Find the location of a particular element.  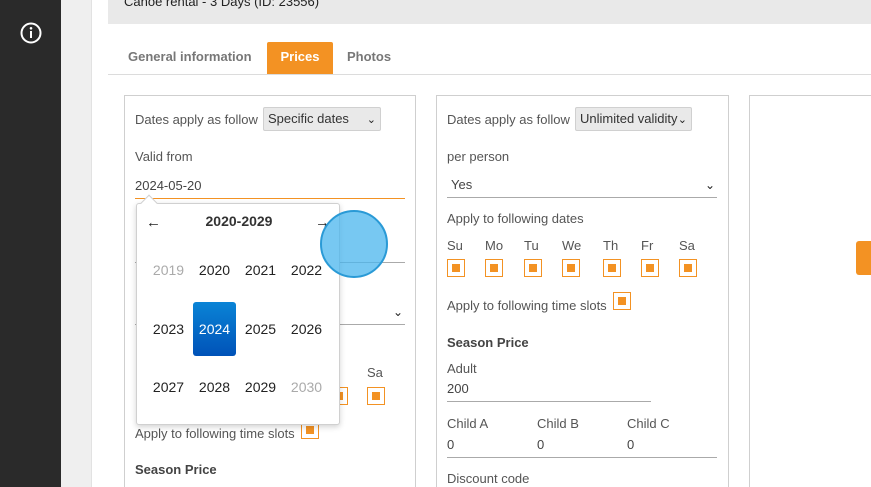

page-title: Canoe rental - 3 Days (ID: 23556) is located at coordinates (222, 4).